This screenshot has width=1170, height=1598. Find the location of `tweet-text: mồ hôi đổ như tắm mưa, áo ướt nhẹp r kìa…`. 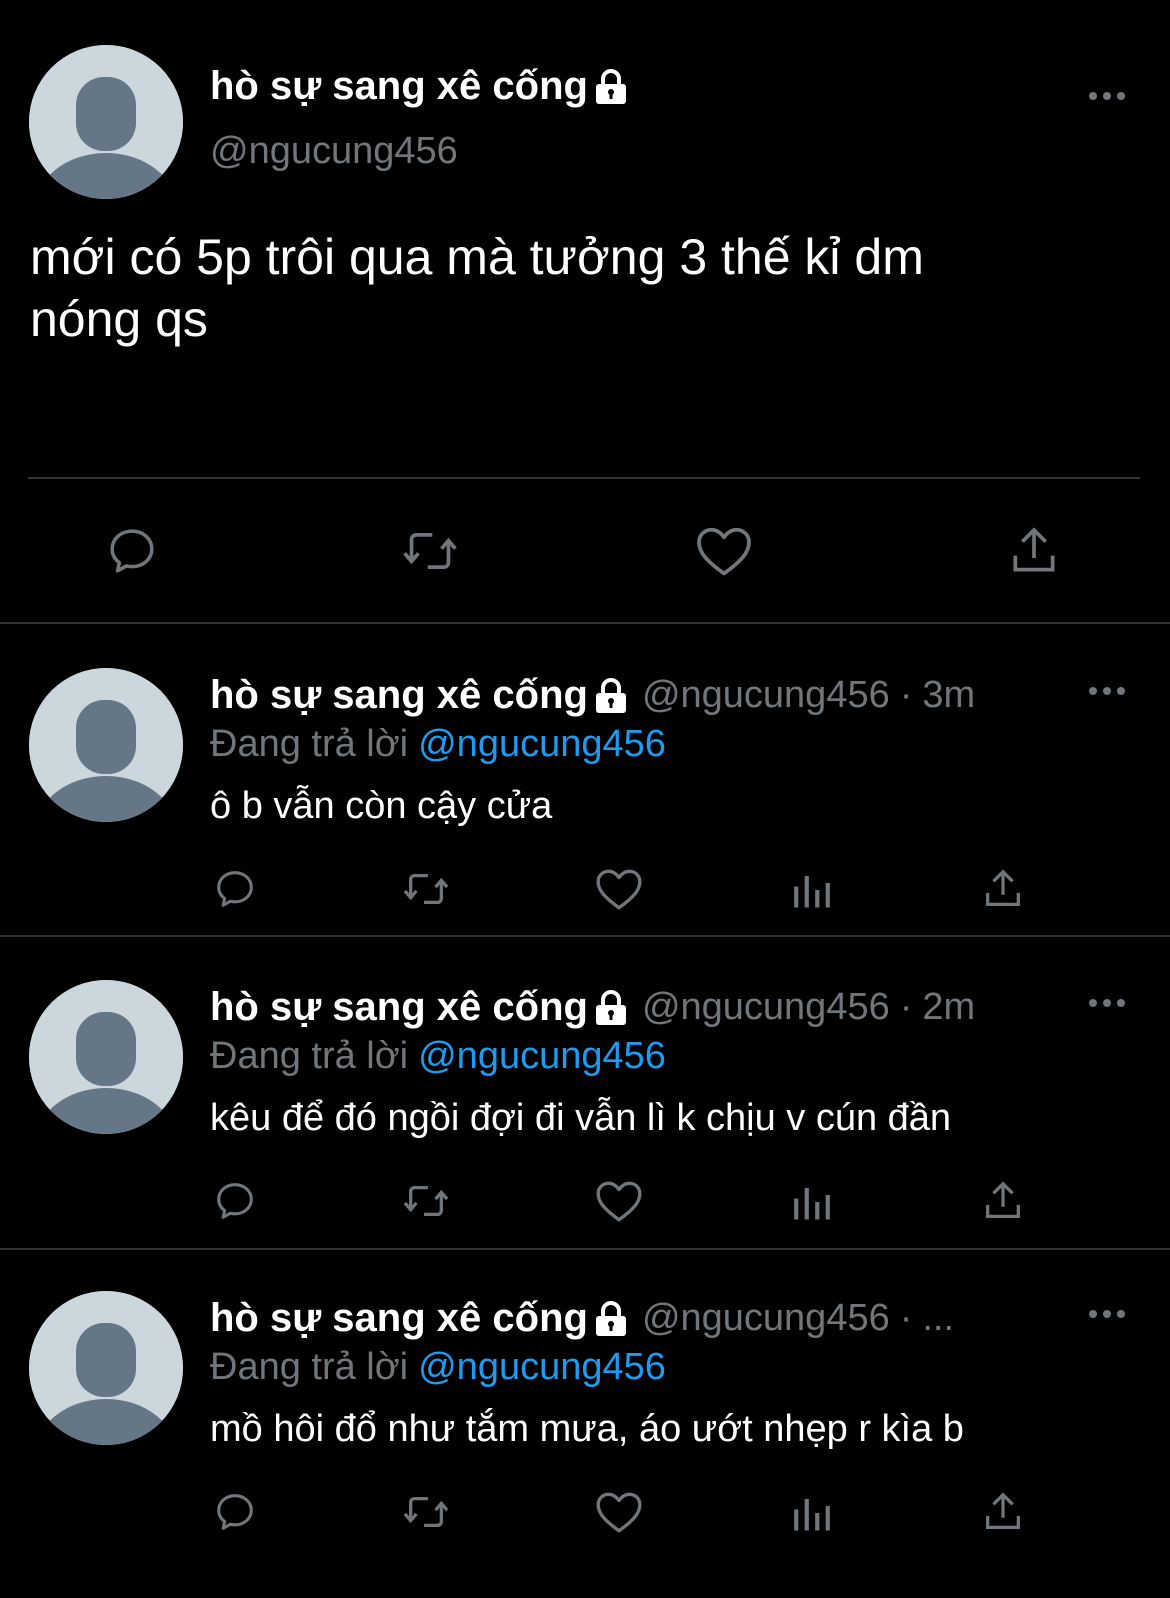

tweet-text: mồ hôi đổ như tắm mưa, áo ướt nhẹp r kìa… is located at coordinates (587, 1429).